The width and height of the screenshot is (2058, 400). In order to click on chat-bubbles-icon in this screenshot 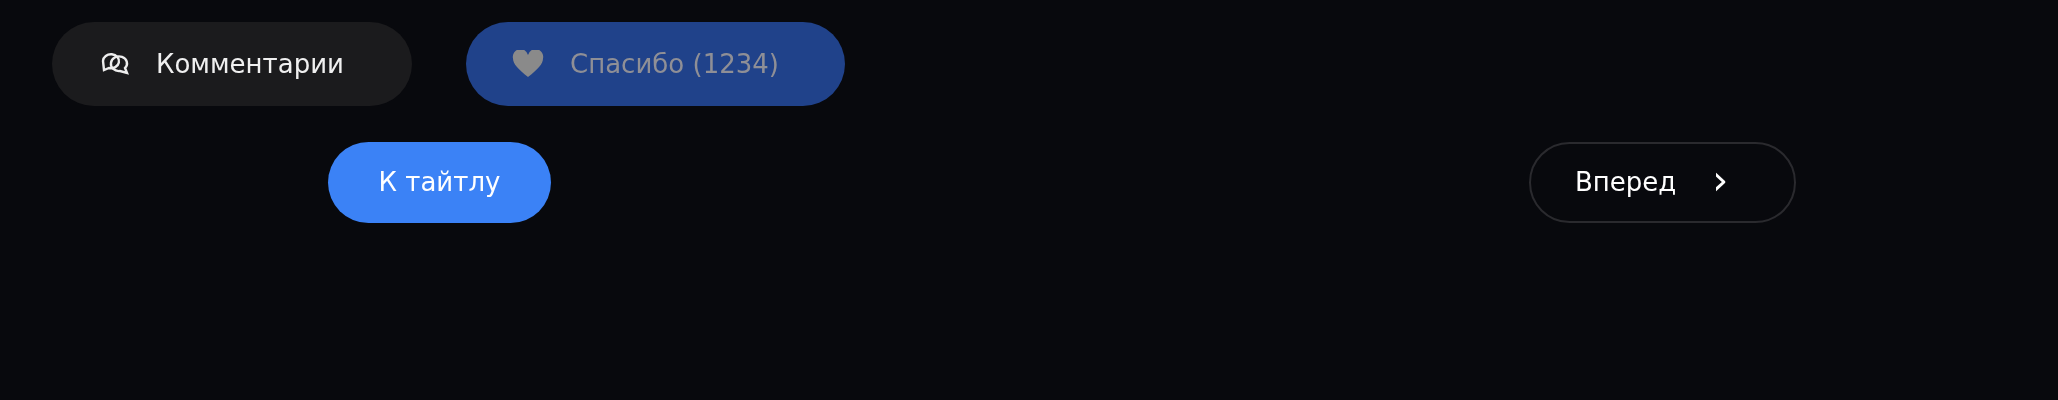, I will do `click(115, 64)`.